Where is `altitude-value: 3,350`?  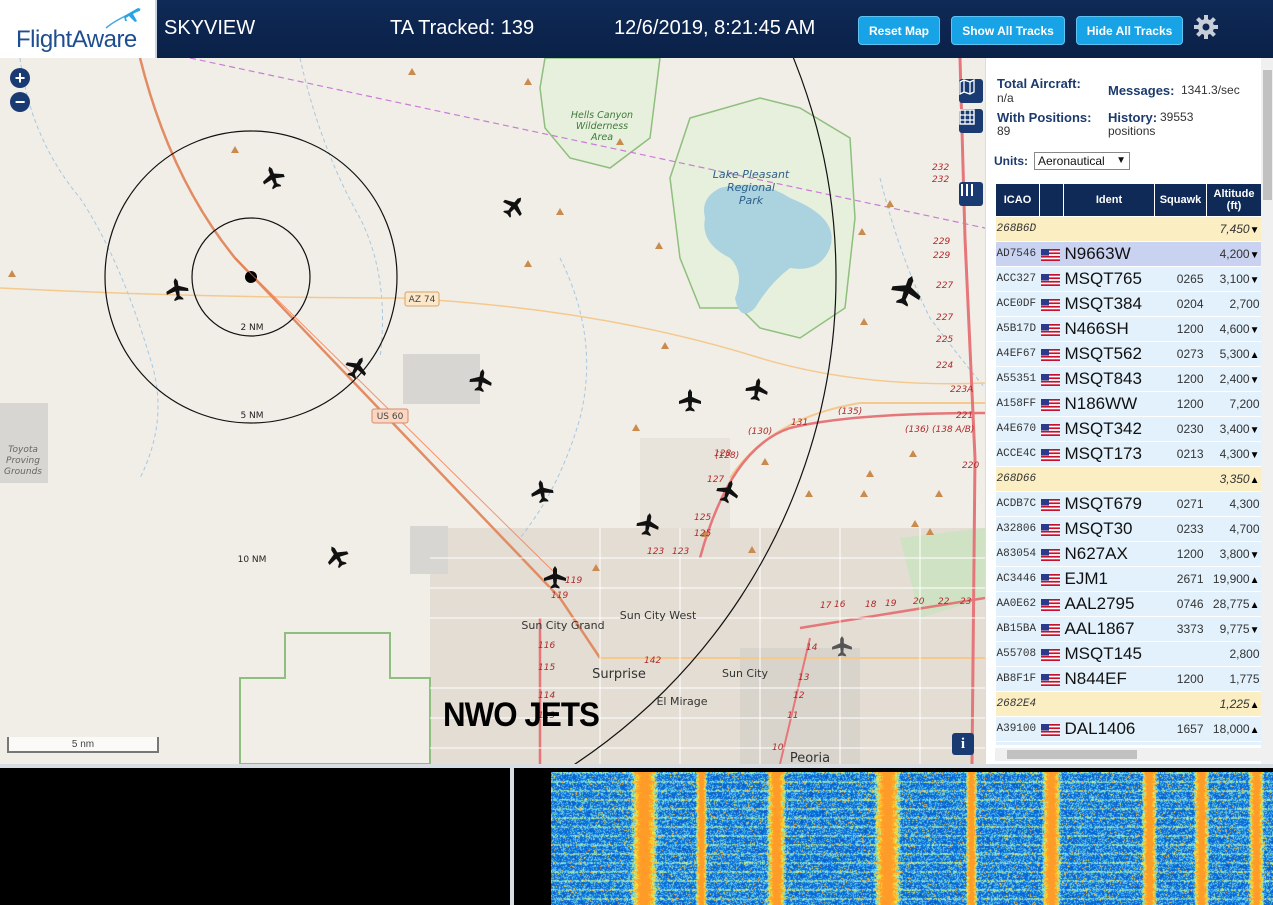 altitude-value: 3,350 is located at coordinates (1234, 479).